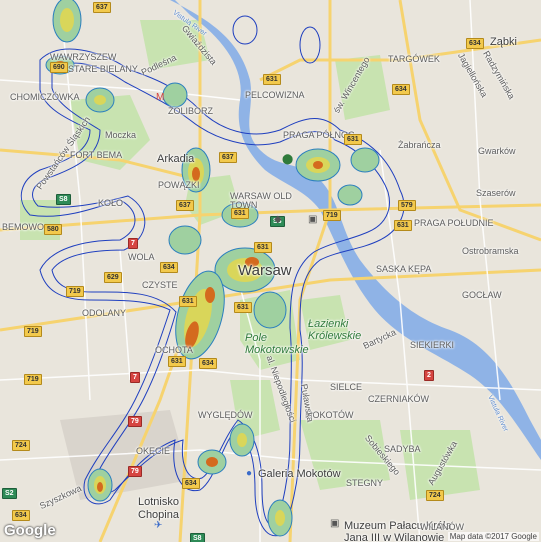 This screenshot has height=542, width=541. I want to click on label-okecie: OKĘCIE, so click(153, 451).